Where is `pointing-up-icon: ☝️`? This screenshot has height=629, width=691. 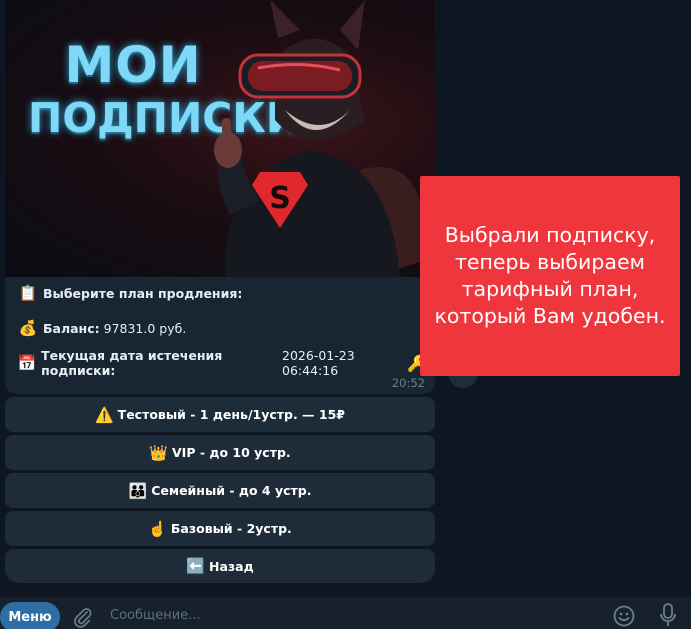
pointing-up-icon: ☝️ is located at coordinates (157, 528).